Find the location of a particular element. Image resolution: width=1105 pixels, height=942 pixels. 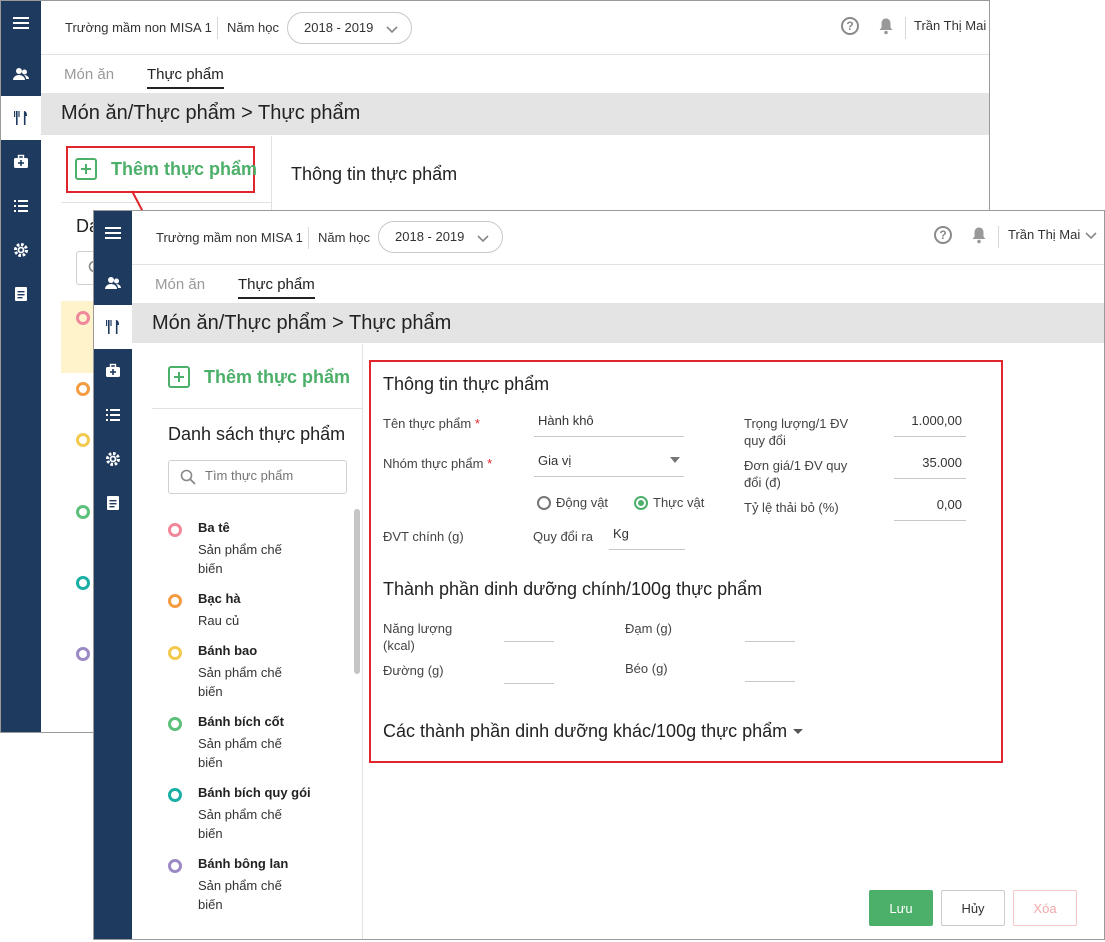

food-name: Bánh bao is located at coordinates (228, 650).